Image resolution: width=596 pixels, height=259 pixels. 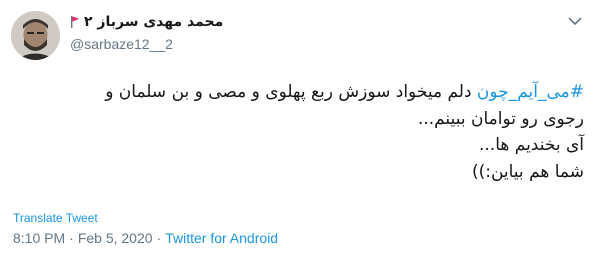 What do you see at coordinates (530, 92) in the screenshot?
I see `hashtag-link: #می_آیم_چون` at bounding box center [530, 92].